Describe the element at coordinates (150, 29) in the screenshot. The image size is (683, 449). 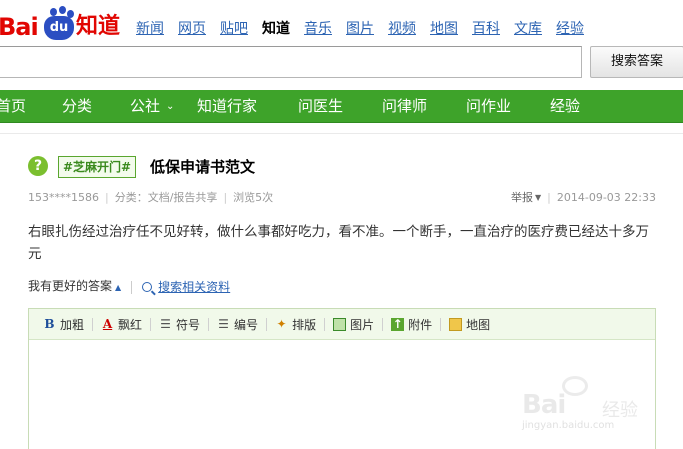
I see `topnav-item: 新闻` at that location.